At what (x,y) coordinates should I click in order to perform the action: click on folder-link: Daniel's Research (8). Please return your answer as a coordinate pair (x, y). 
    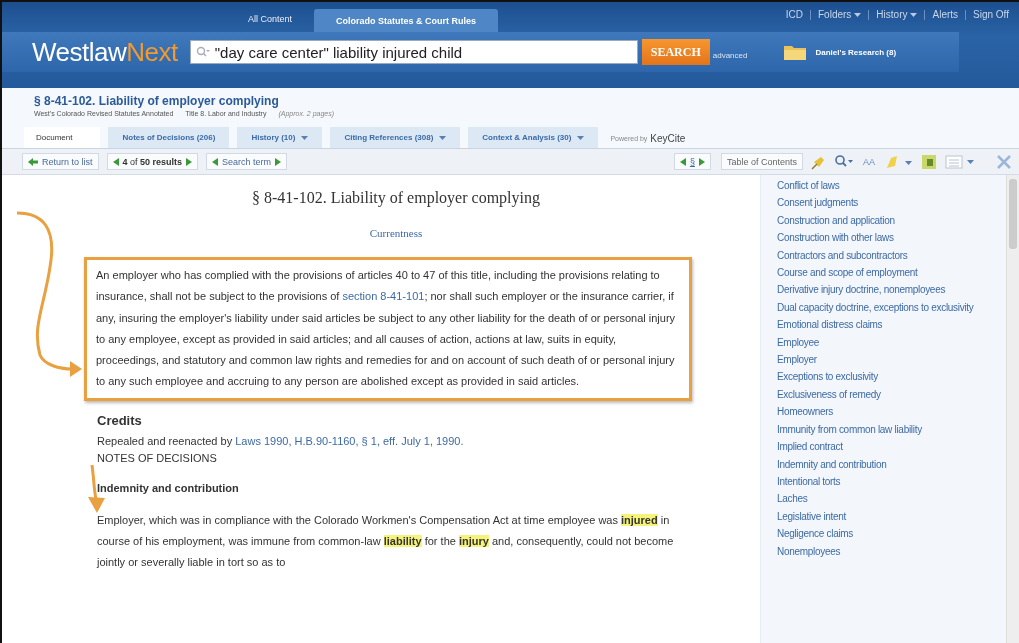
    Looking at the image, I should click on (856, 52).